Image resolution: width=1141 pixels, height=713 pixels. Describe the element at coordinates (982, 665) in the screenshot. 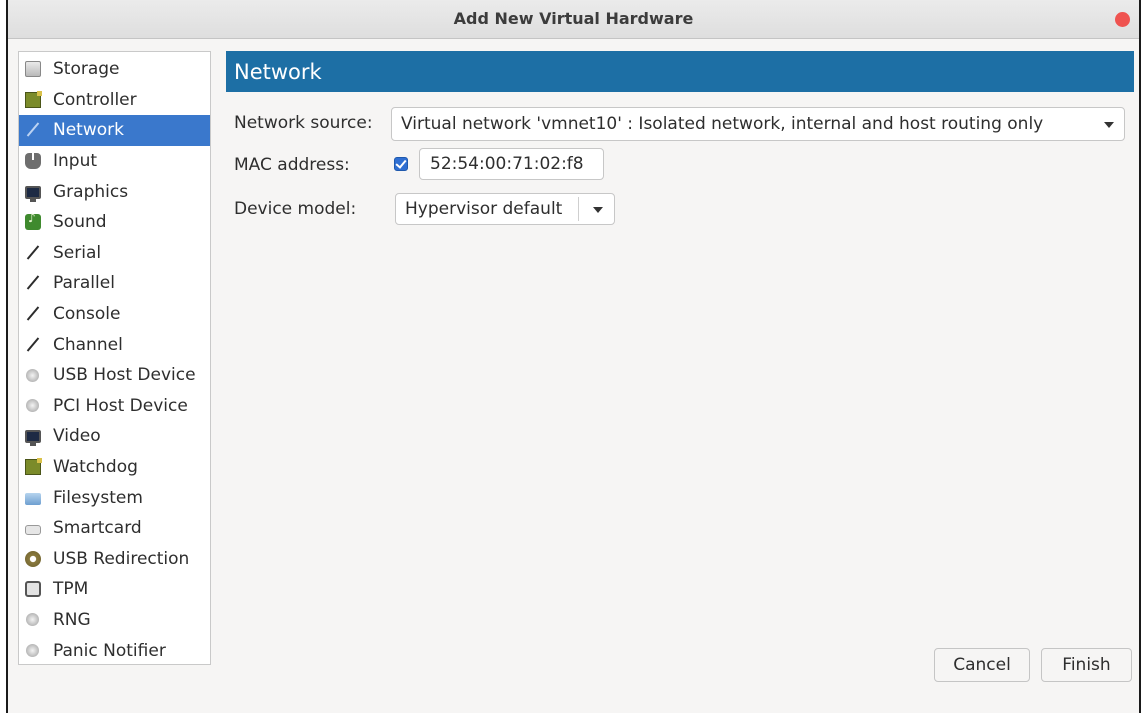

I see `cancel-button: Cancel` at that location.